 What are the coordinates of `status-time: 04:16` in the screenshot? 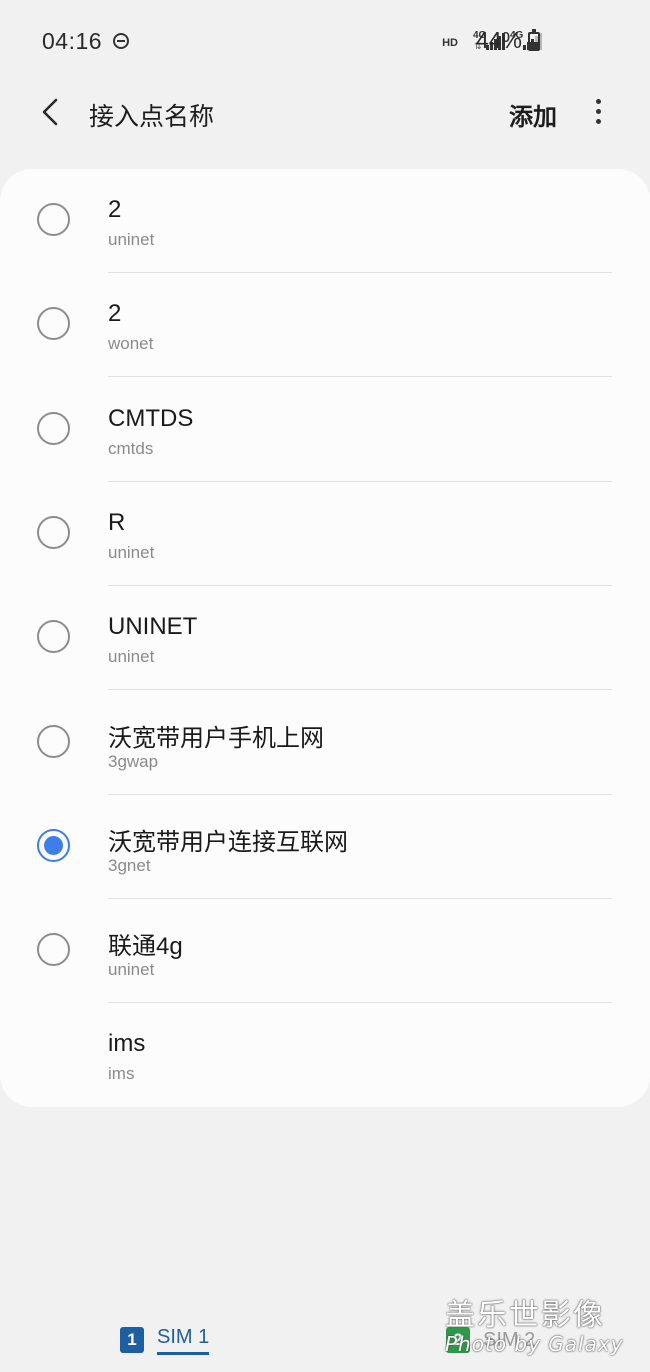 It's located at (72, 41).